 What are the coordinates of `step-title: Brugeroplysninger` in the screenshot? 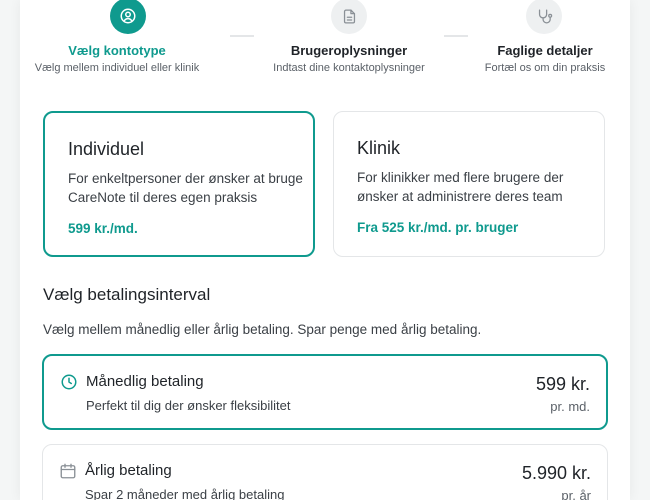 It's located at (349, 50).